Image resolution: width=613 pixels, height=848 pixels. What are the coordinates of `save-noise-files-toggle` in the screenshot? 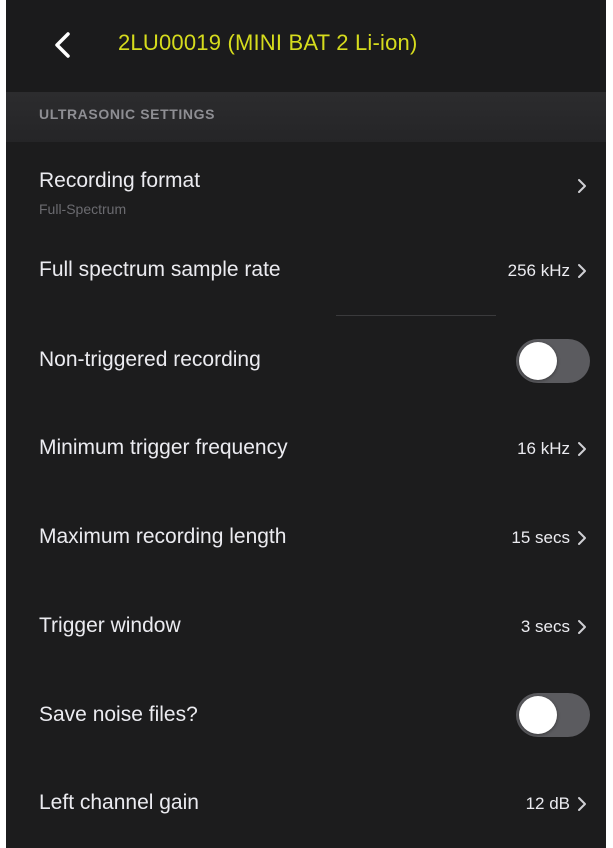 It's located at (553, 715).